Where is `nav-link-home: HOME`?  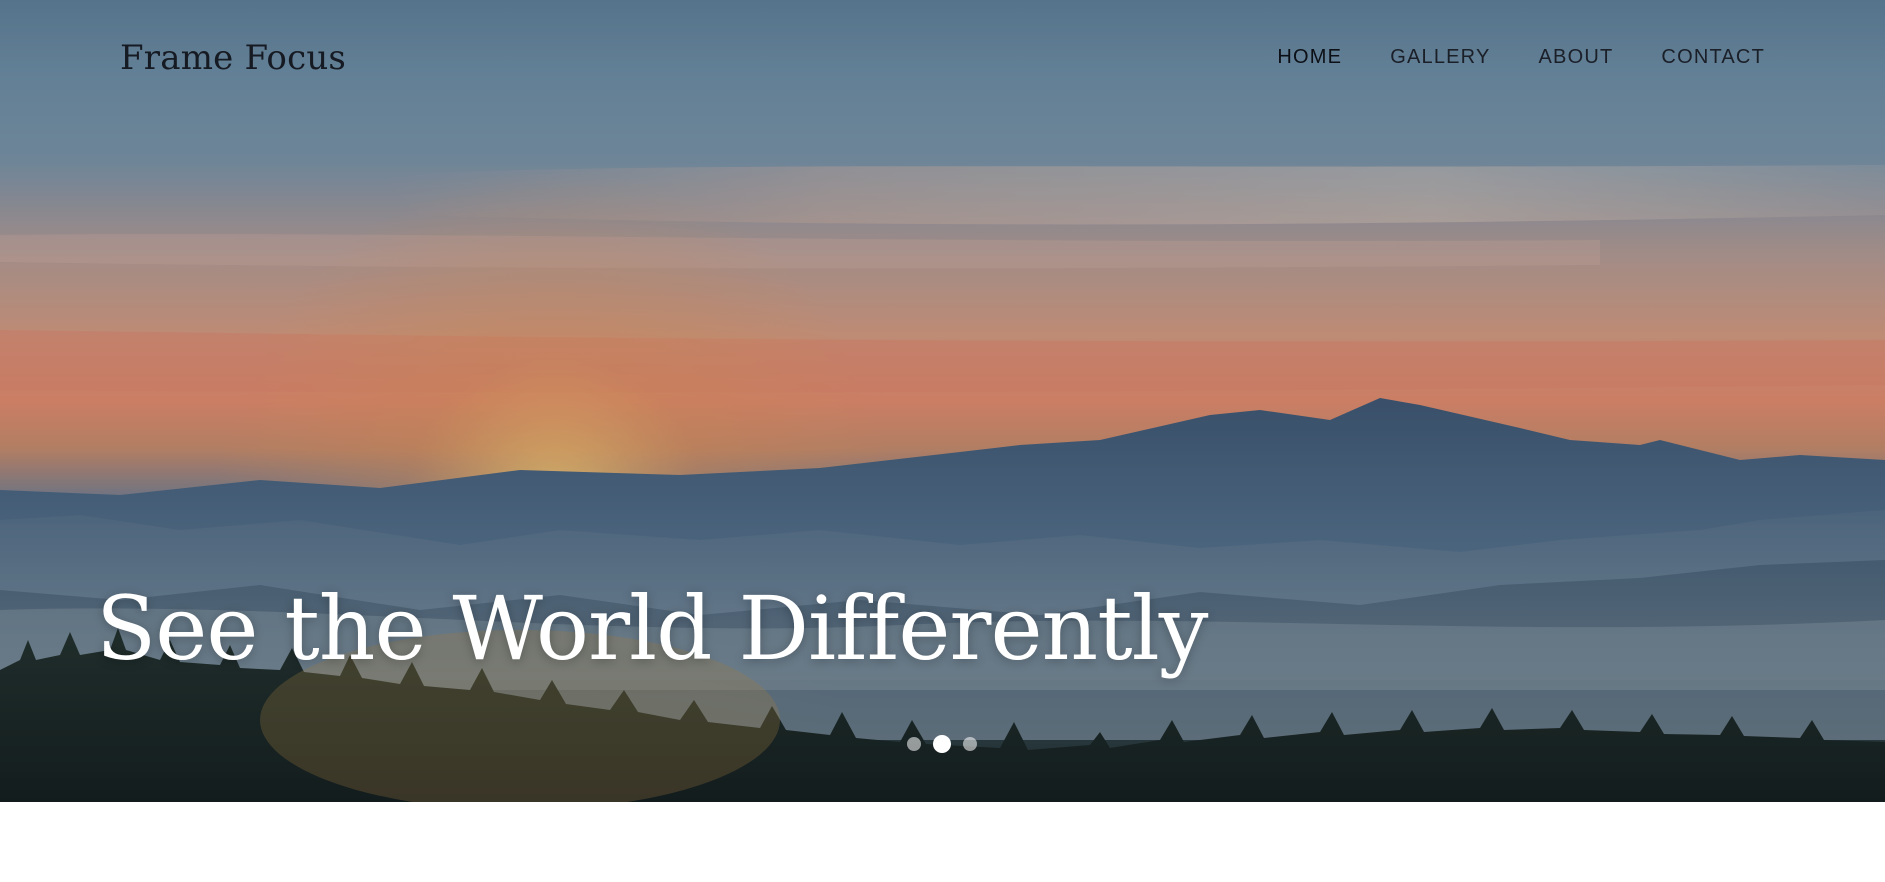
nav-link-home: HOME is located at coordinates (1309, 57).